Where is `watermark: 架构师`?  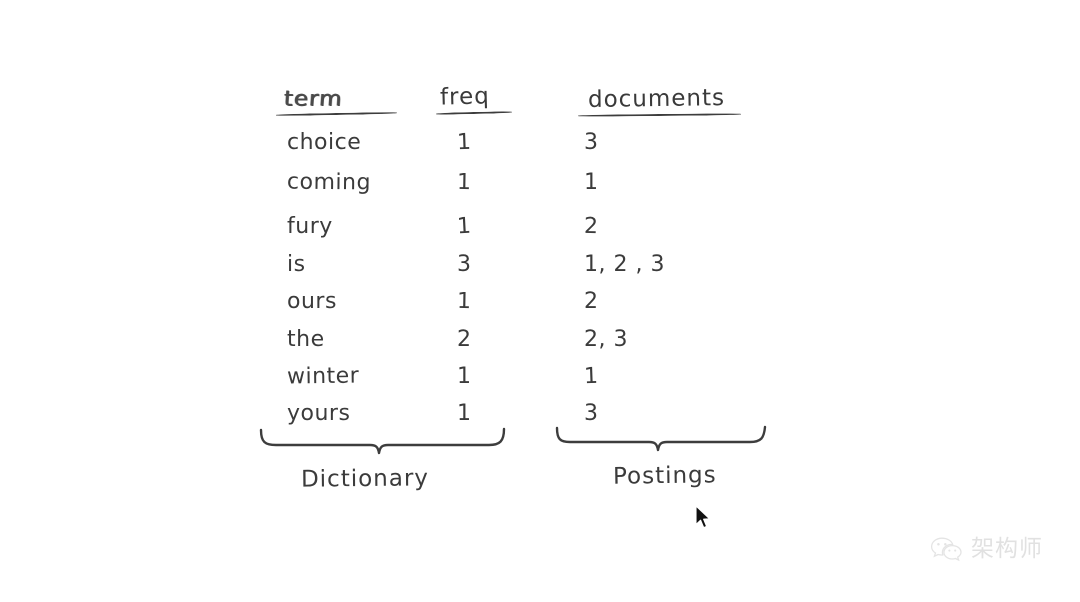
watermark: 架构师 is located at coordinates (986, 549).